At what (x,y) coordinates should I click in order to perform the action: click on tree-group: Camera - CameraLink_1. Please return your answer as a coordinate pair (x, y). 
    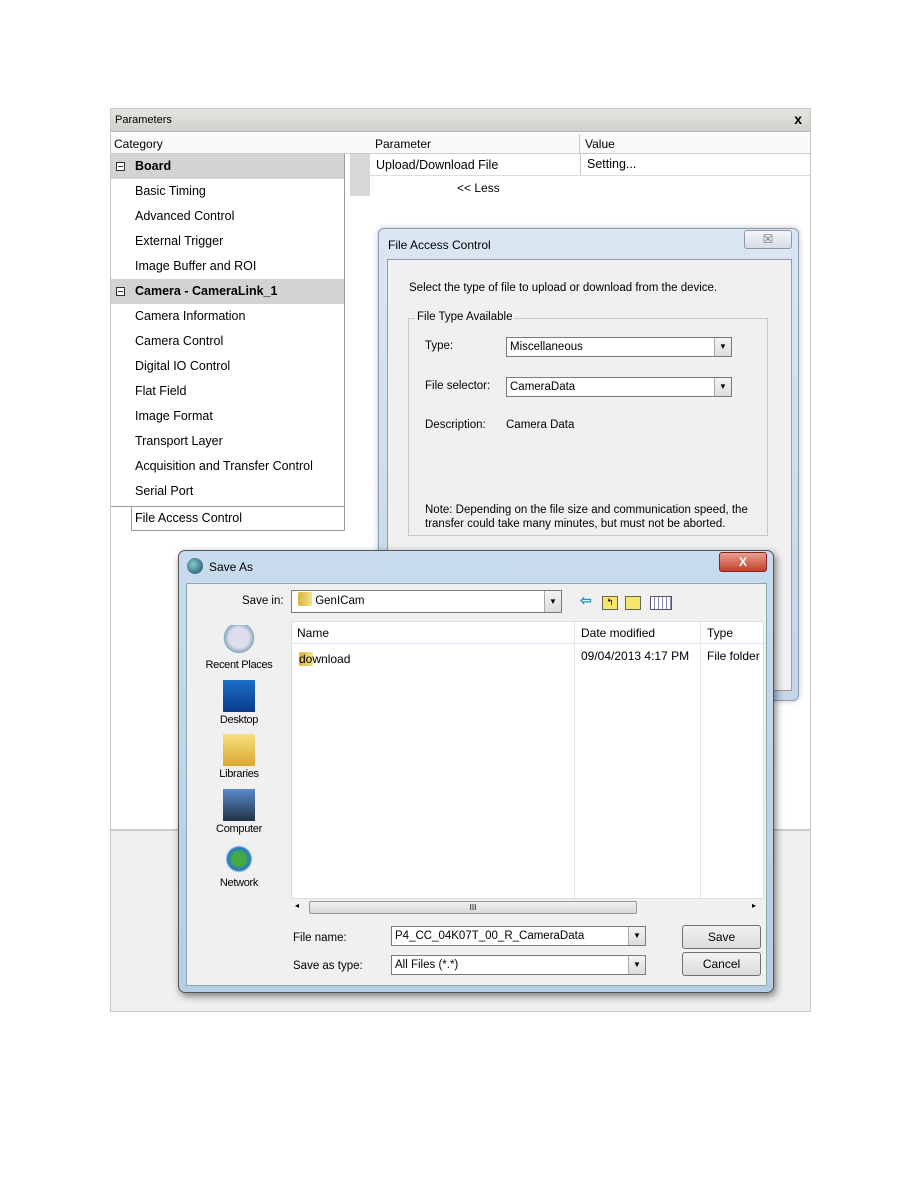
    Looking at the image, I should click on (227, 291).